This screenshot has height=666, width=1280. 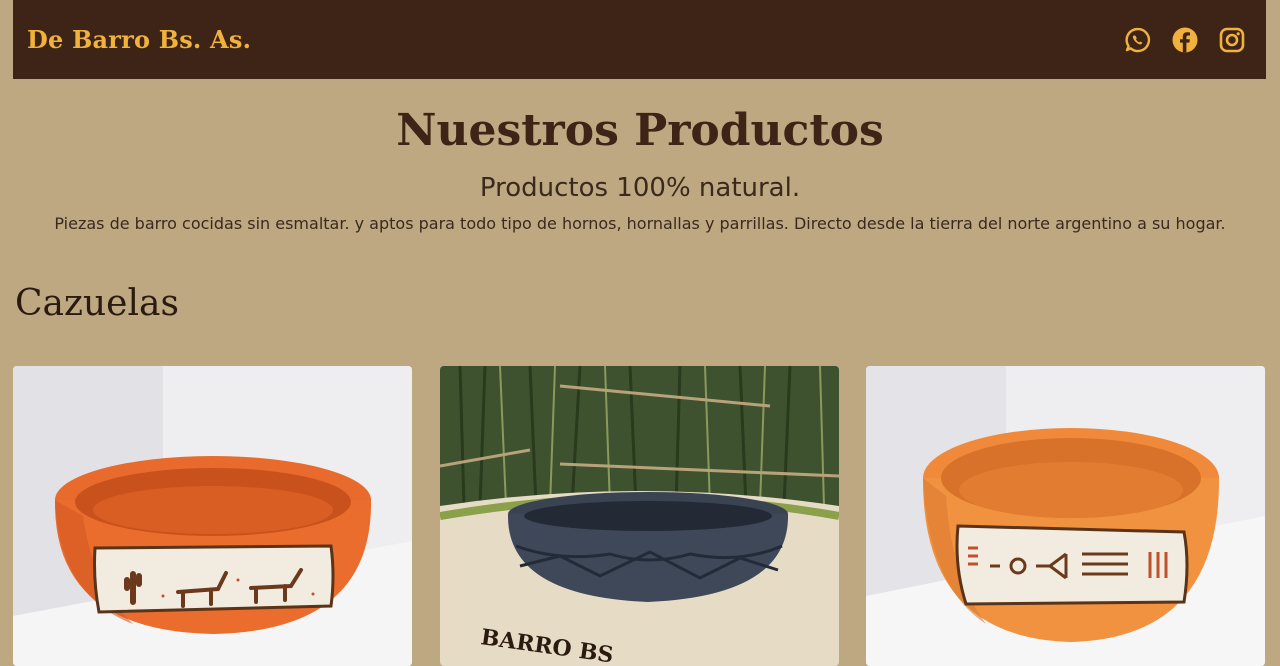 I want to click on product-image: BARRO BS, so click(x=639, y=516).